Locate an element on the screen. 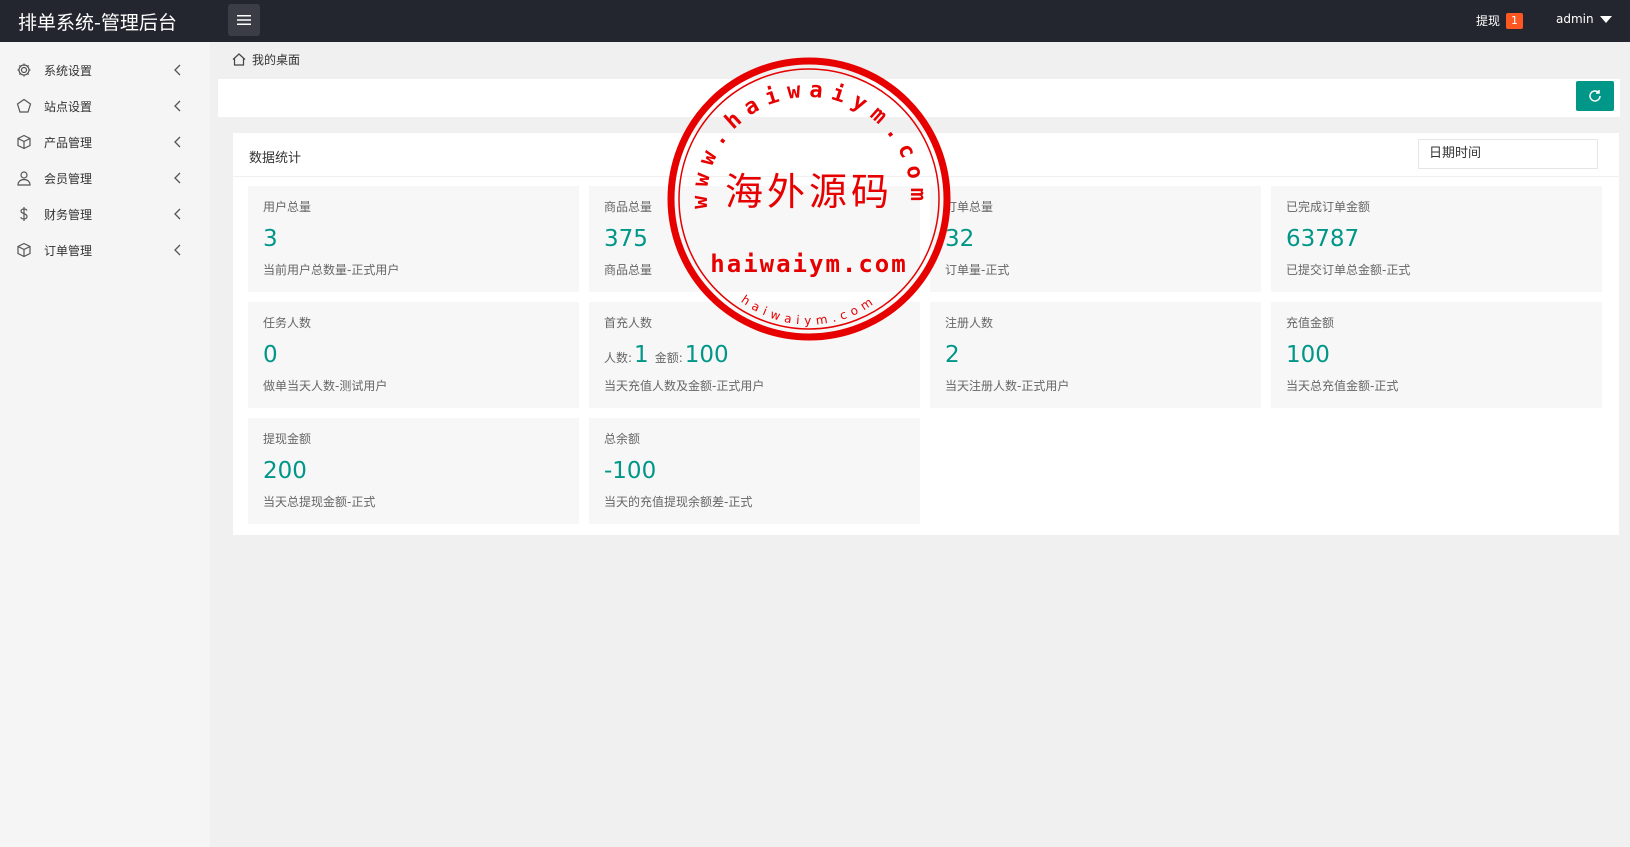 The width and height of the screenshot is (1630, 847). withdraw-link: 提现 1 is located at coordinates (1500, 20).